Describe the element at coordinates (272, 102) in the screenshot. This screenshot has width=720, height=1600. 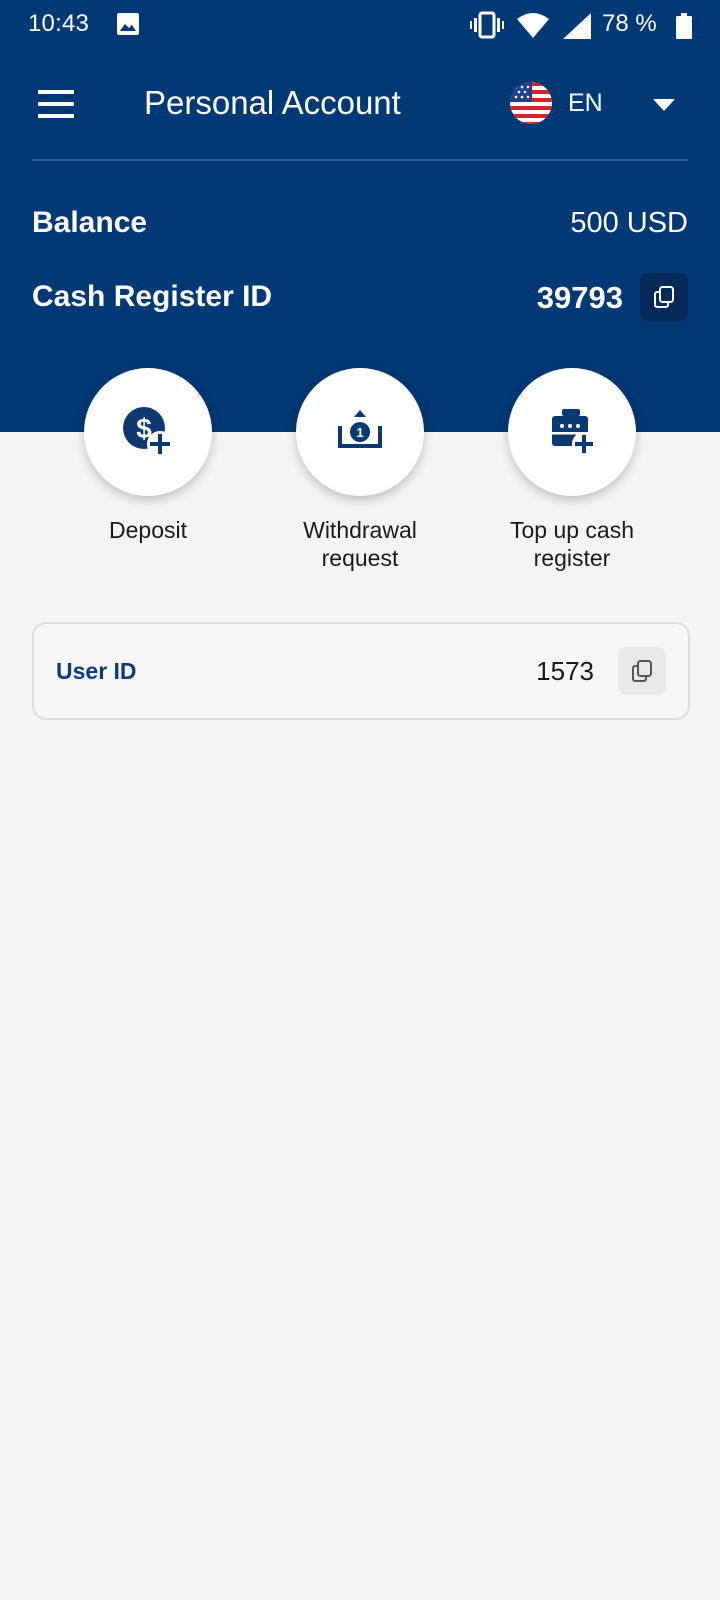
I see `page-title: Personal Account` at that location.